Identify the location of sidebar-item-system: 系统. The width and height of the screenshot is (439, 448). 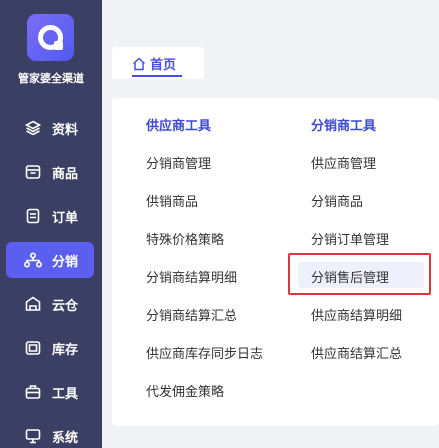
(50, 433).